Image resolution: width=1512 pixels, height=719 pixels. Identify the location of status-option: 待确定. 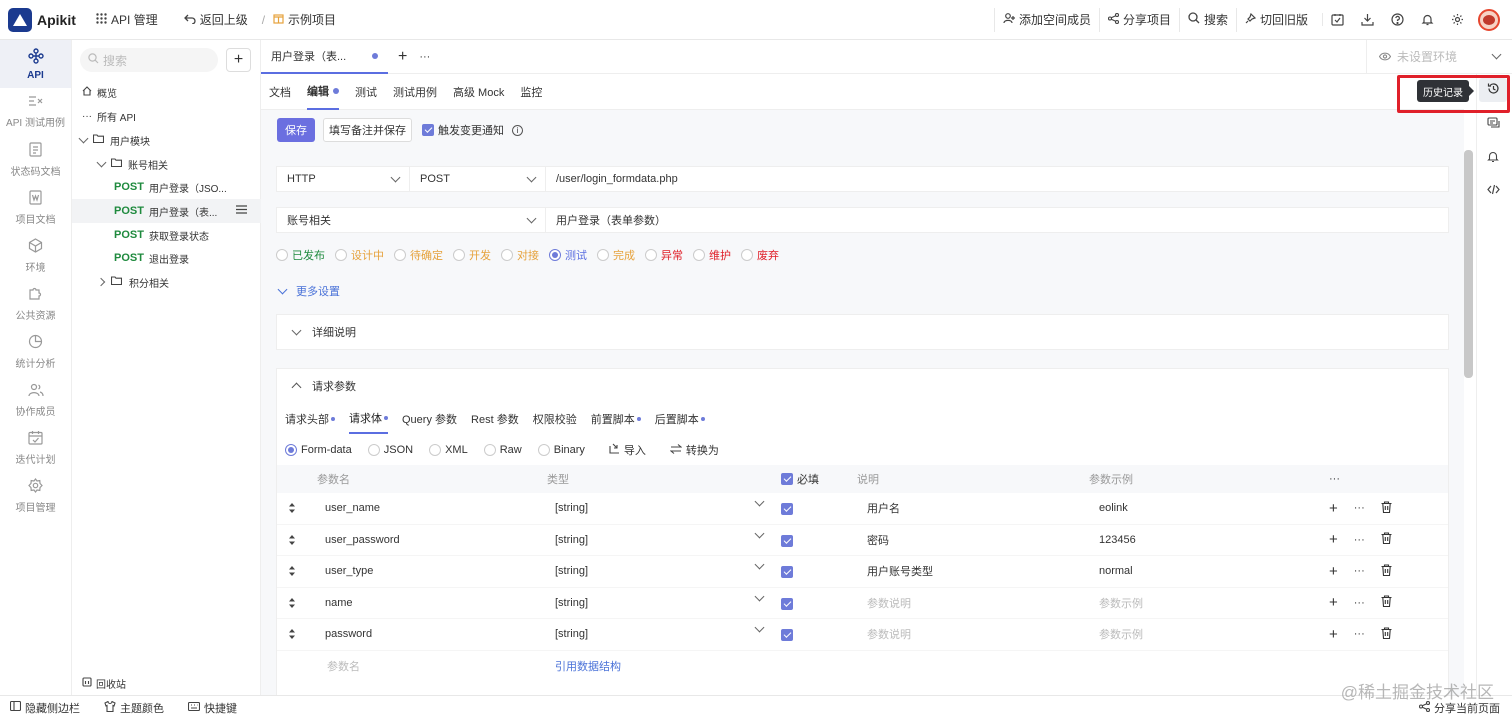
(418, 255).